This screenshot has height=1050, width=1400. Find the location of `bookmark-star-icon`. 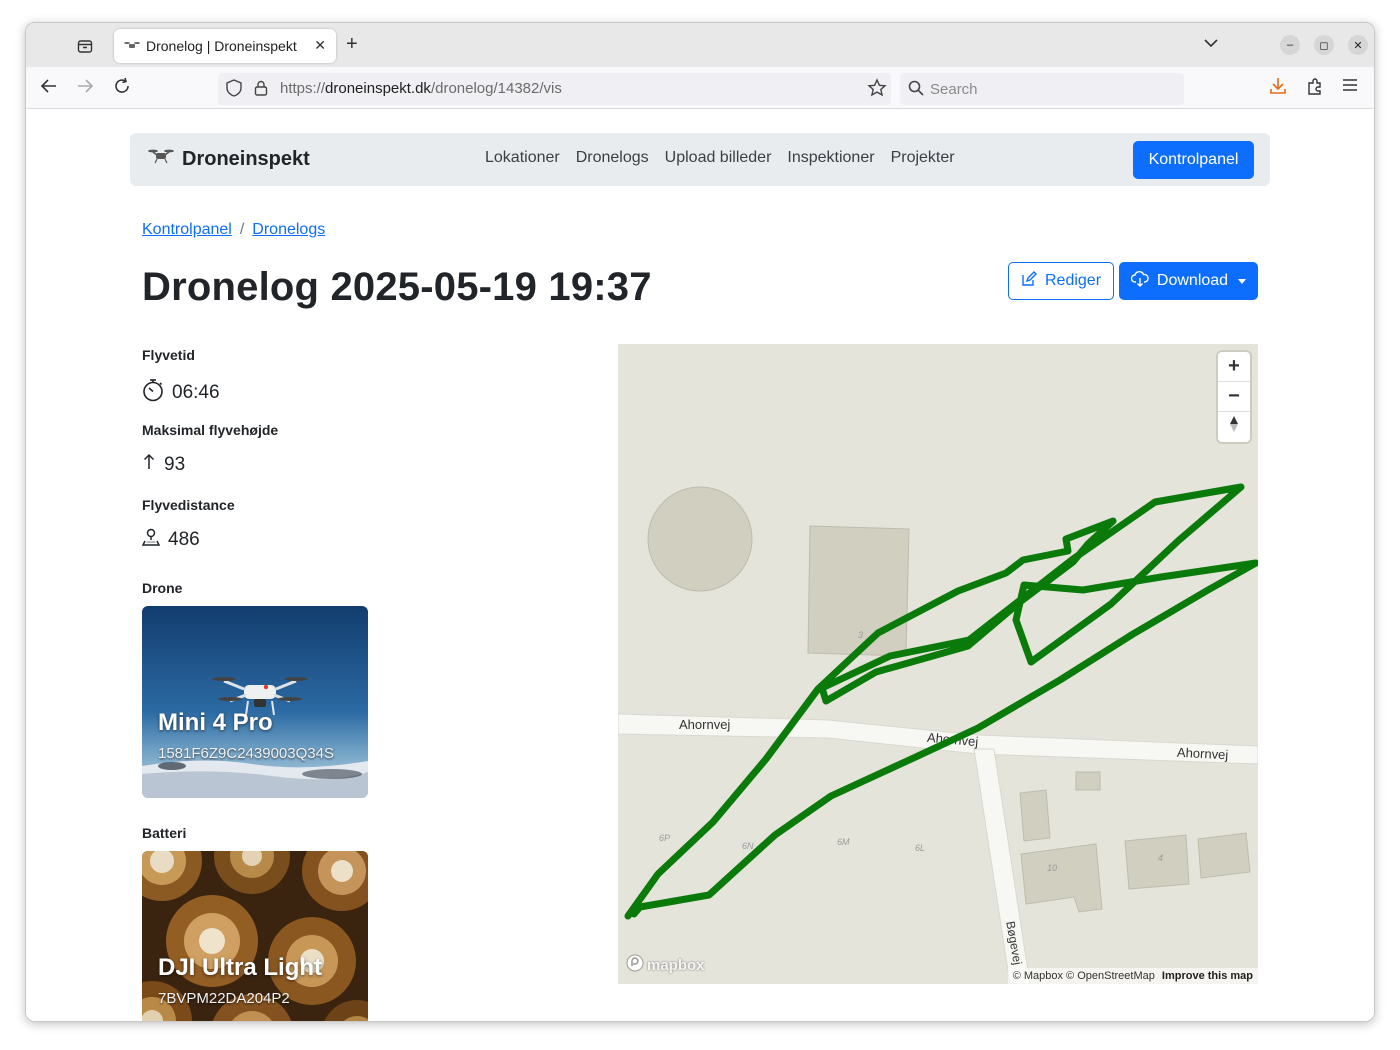

bookmark-star-icon is located at coordinates (877, 90).